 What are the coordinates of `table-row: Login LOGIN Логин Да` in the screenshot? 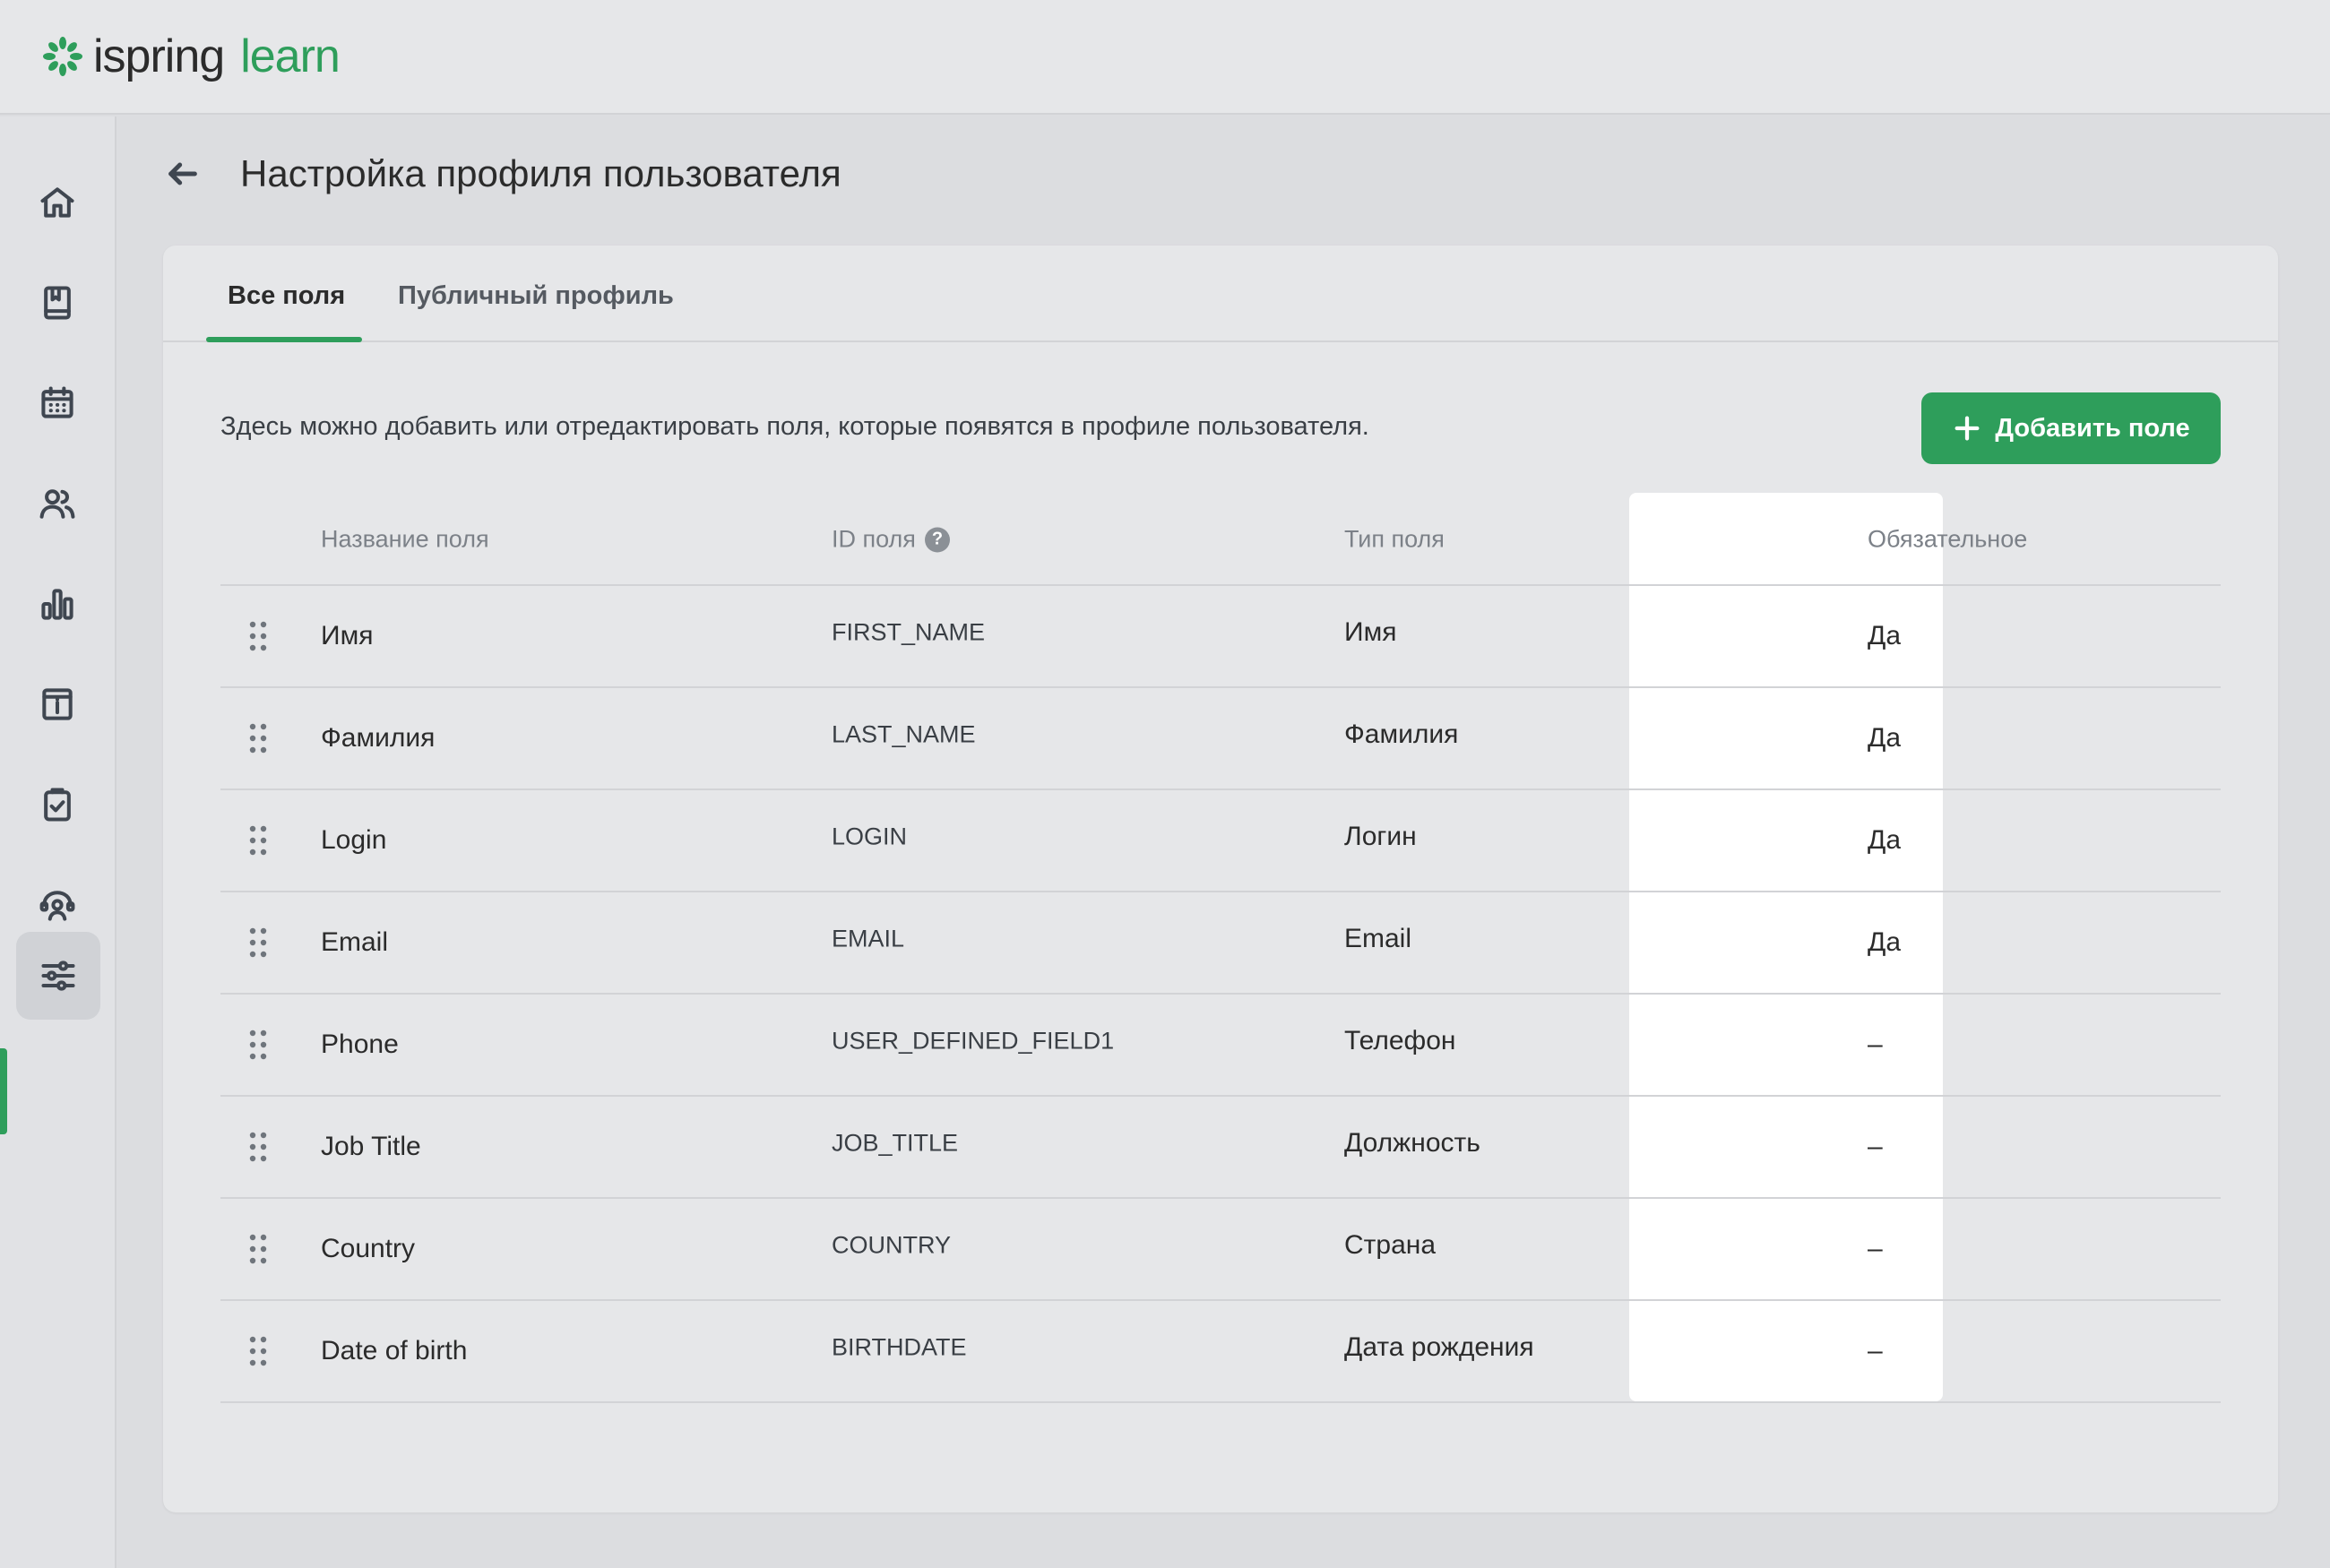 It's located at (1220, 841).